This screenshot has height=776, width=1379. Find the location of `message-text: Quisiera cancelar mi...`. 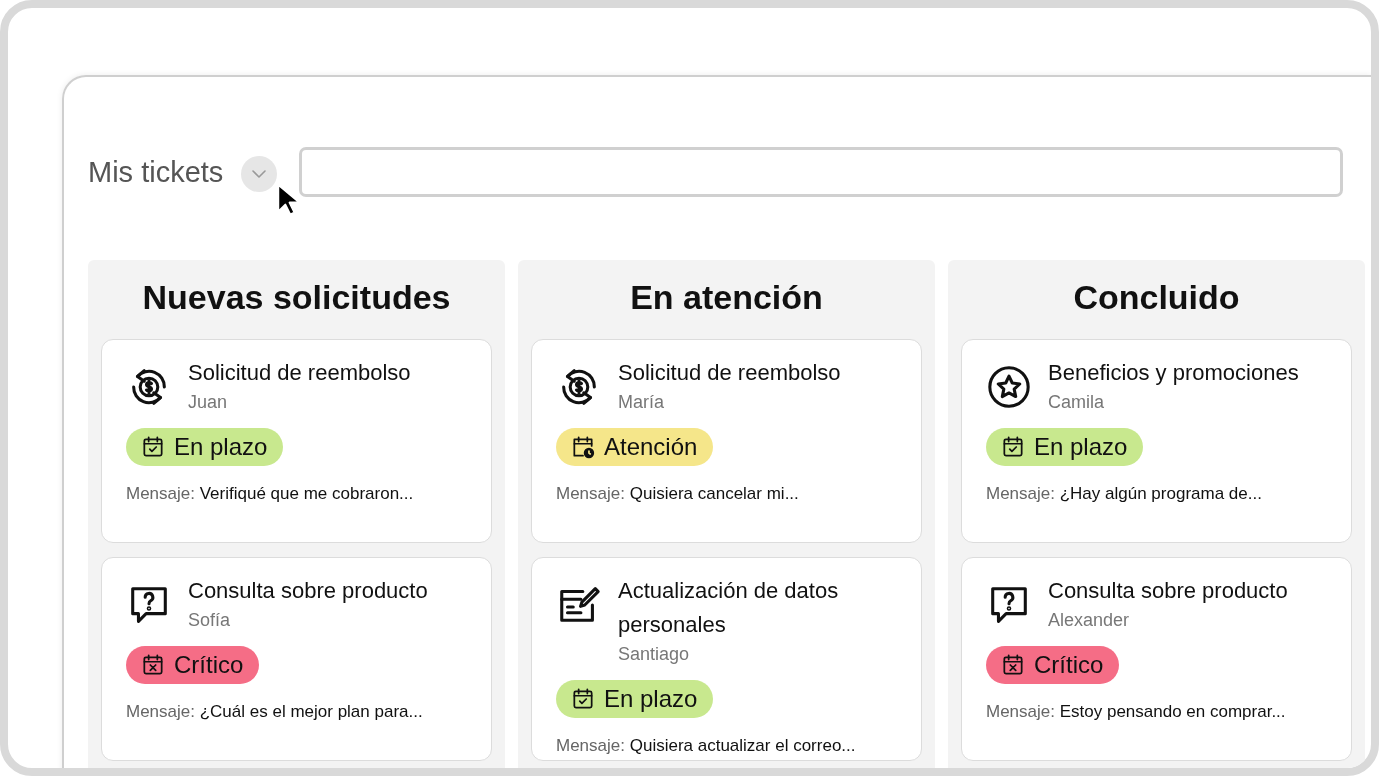

message-text: Quisiera cancelar mi... is located at coordinates (713, 493).